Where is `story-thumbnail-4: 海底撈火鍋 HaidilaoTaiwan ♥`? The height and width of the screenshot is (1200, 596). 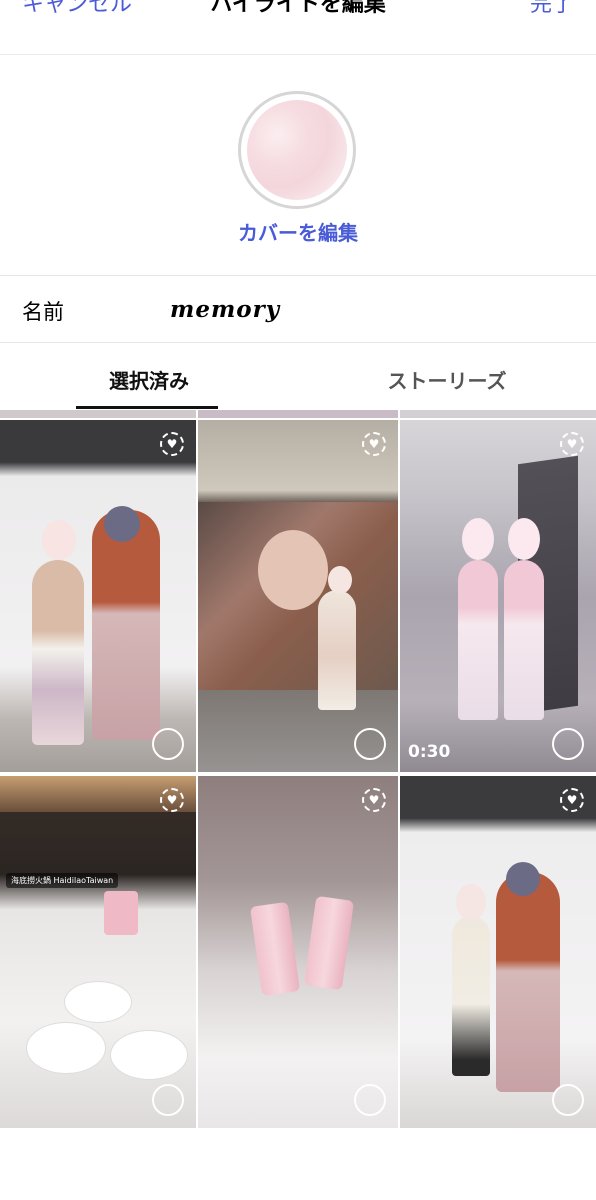 story-thumbnail-4: 海底撈火鍋 HaidilaoTaiwan ♥ is located at coordinates (98, 952).